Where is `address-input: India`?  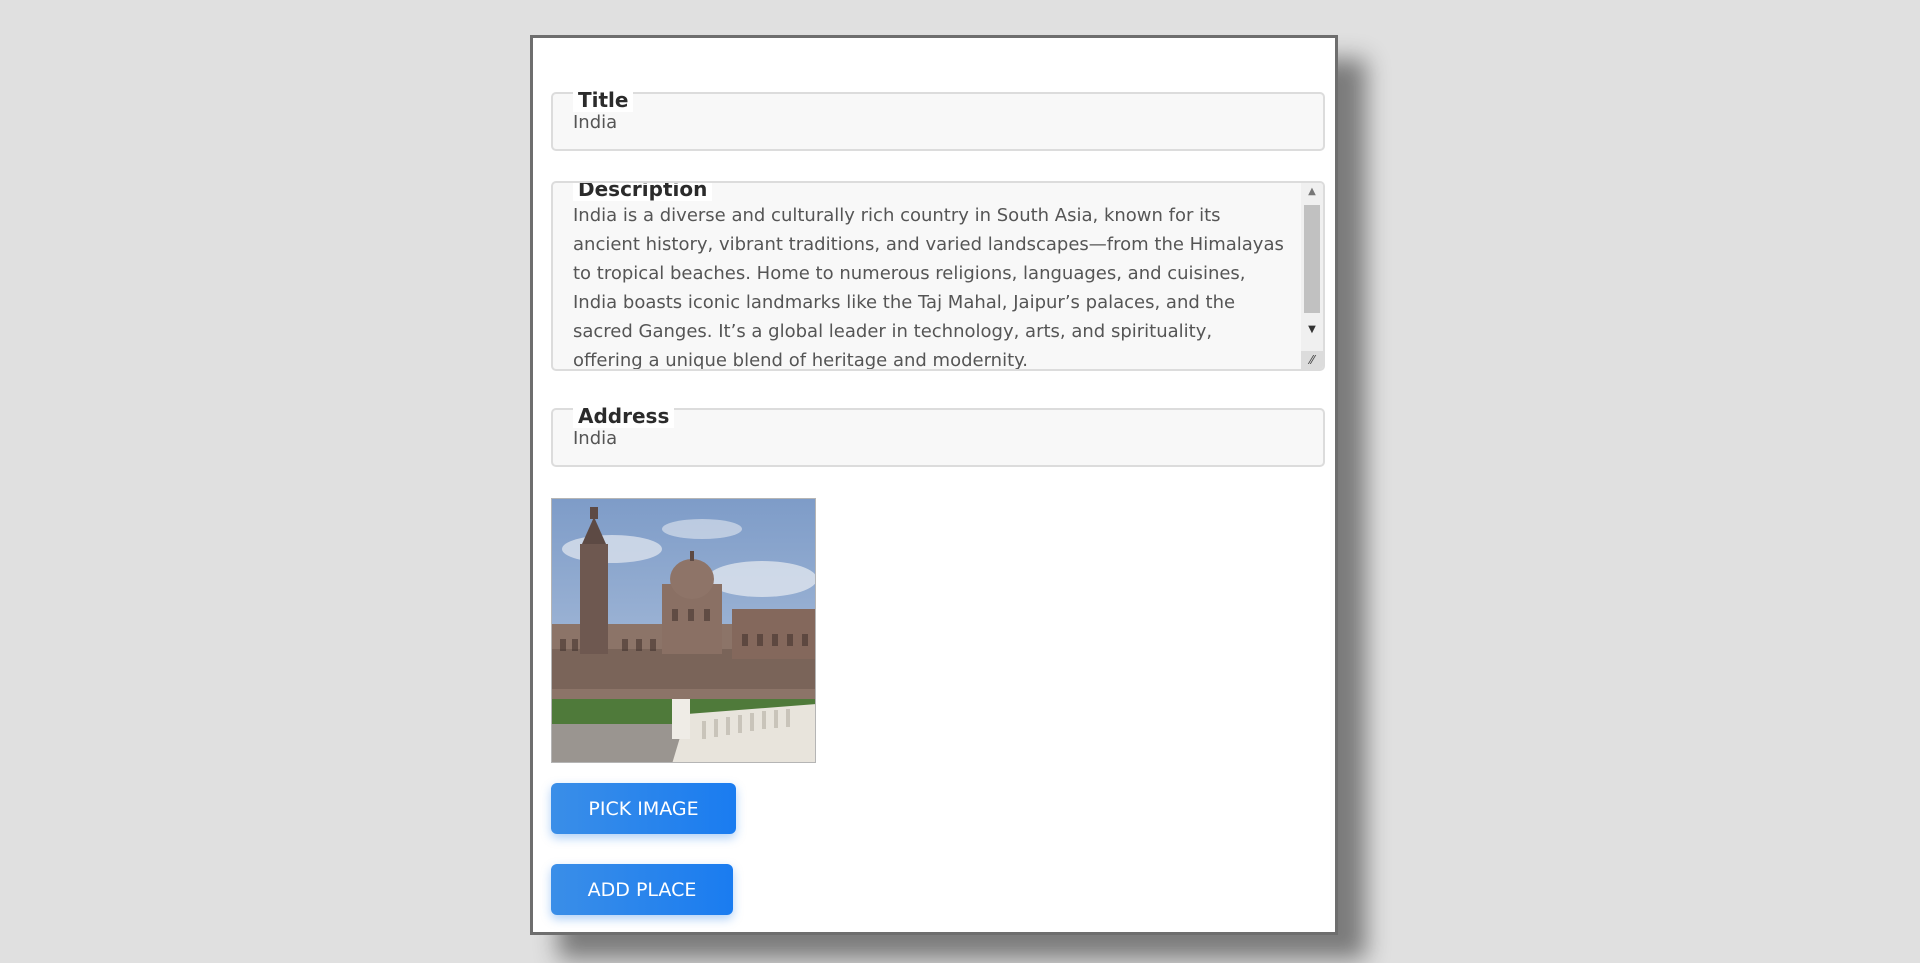
address-input: India is located at coordinates (595, 438).